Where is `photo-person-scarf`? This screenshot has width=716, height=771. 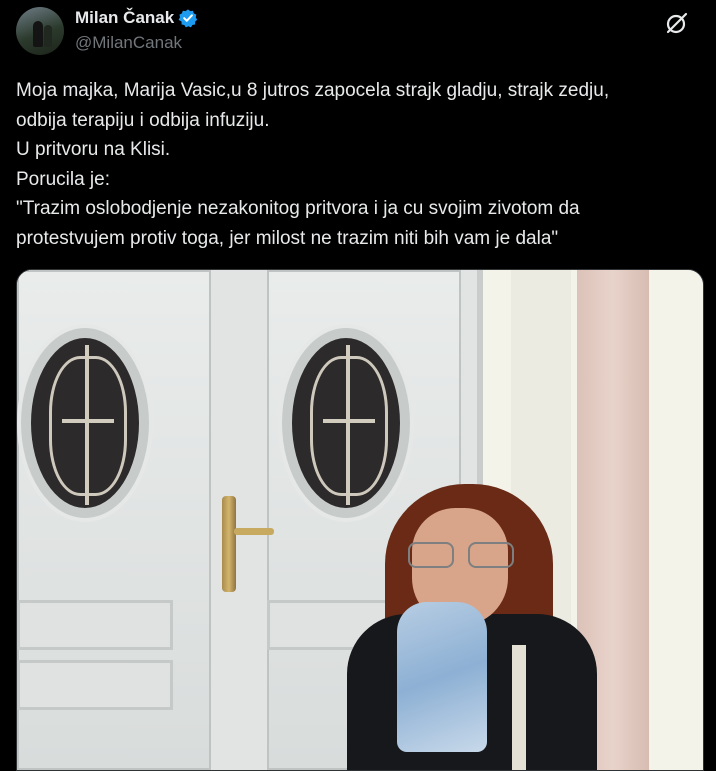 photo-person-scarf is located at coordinates (442, 677).